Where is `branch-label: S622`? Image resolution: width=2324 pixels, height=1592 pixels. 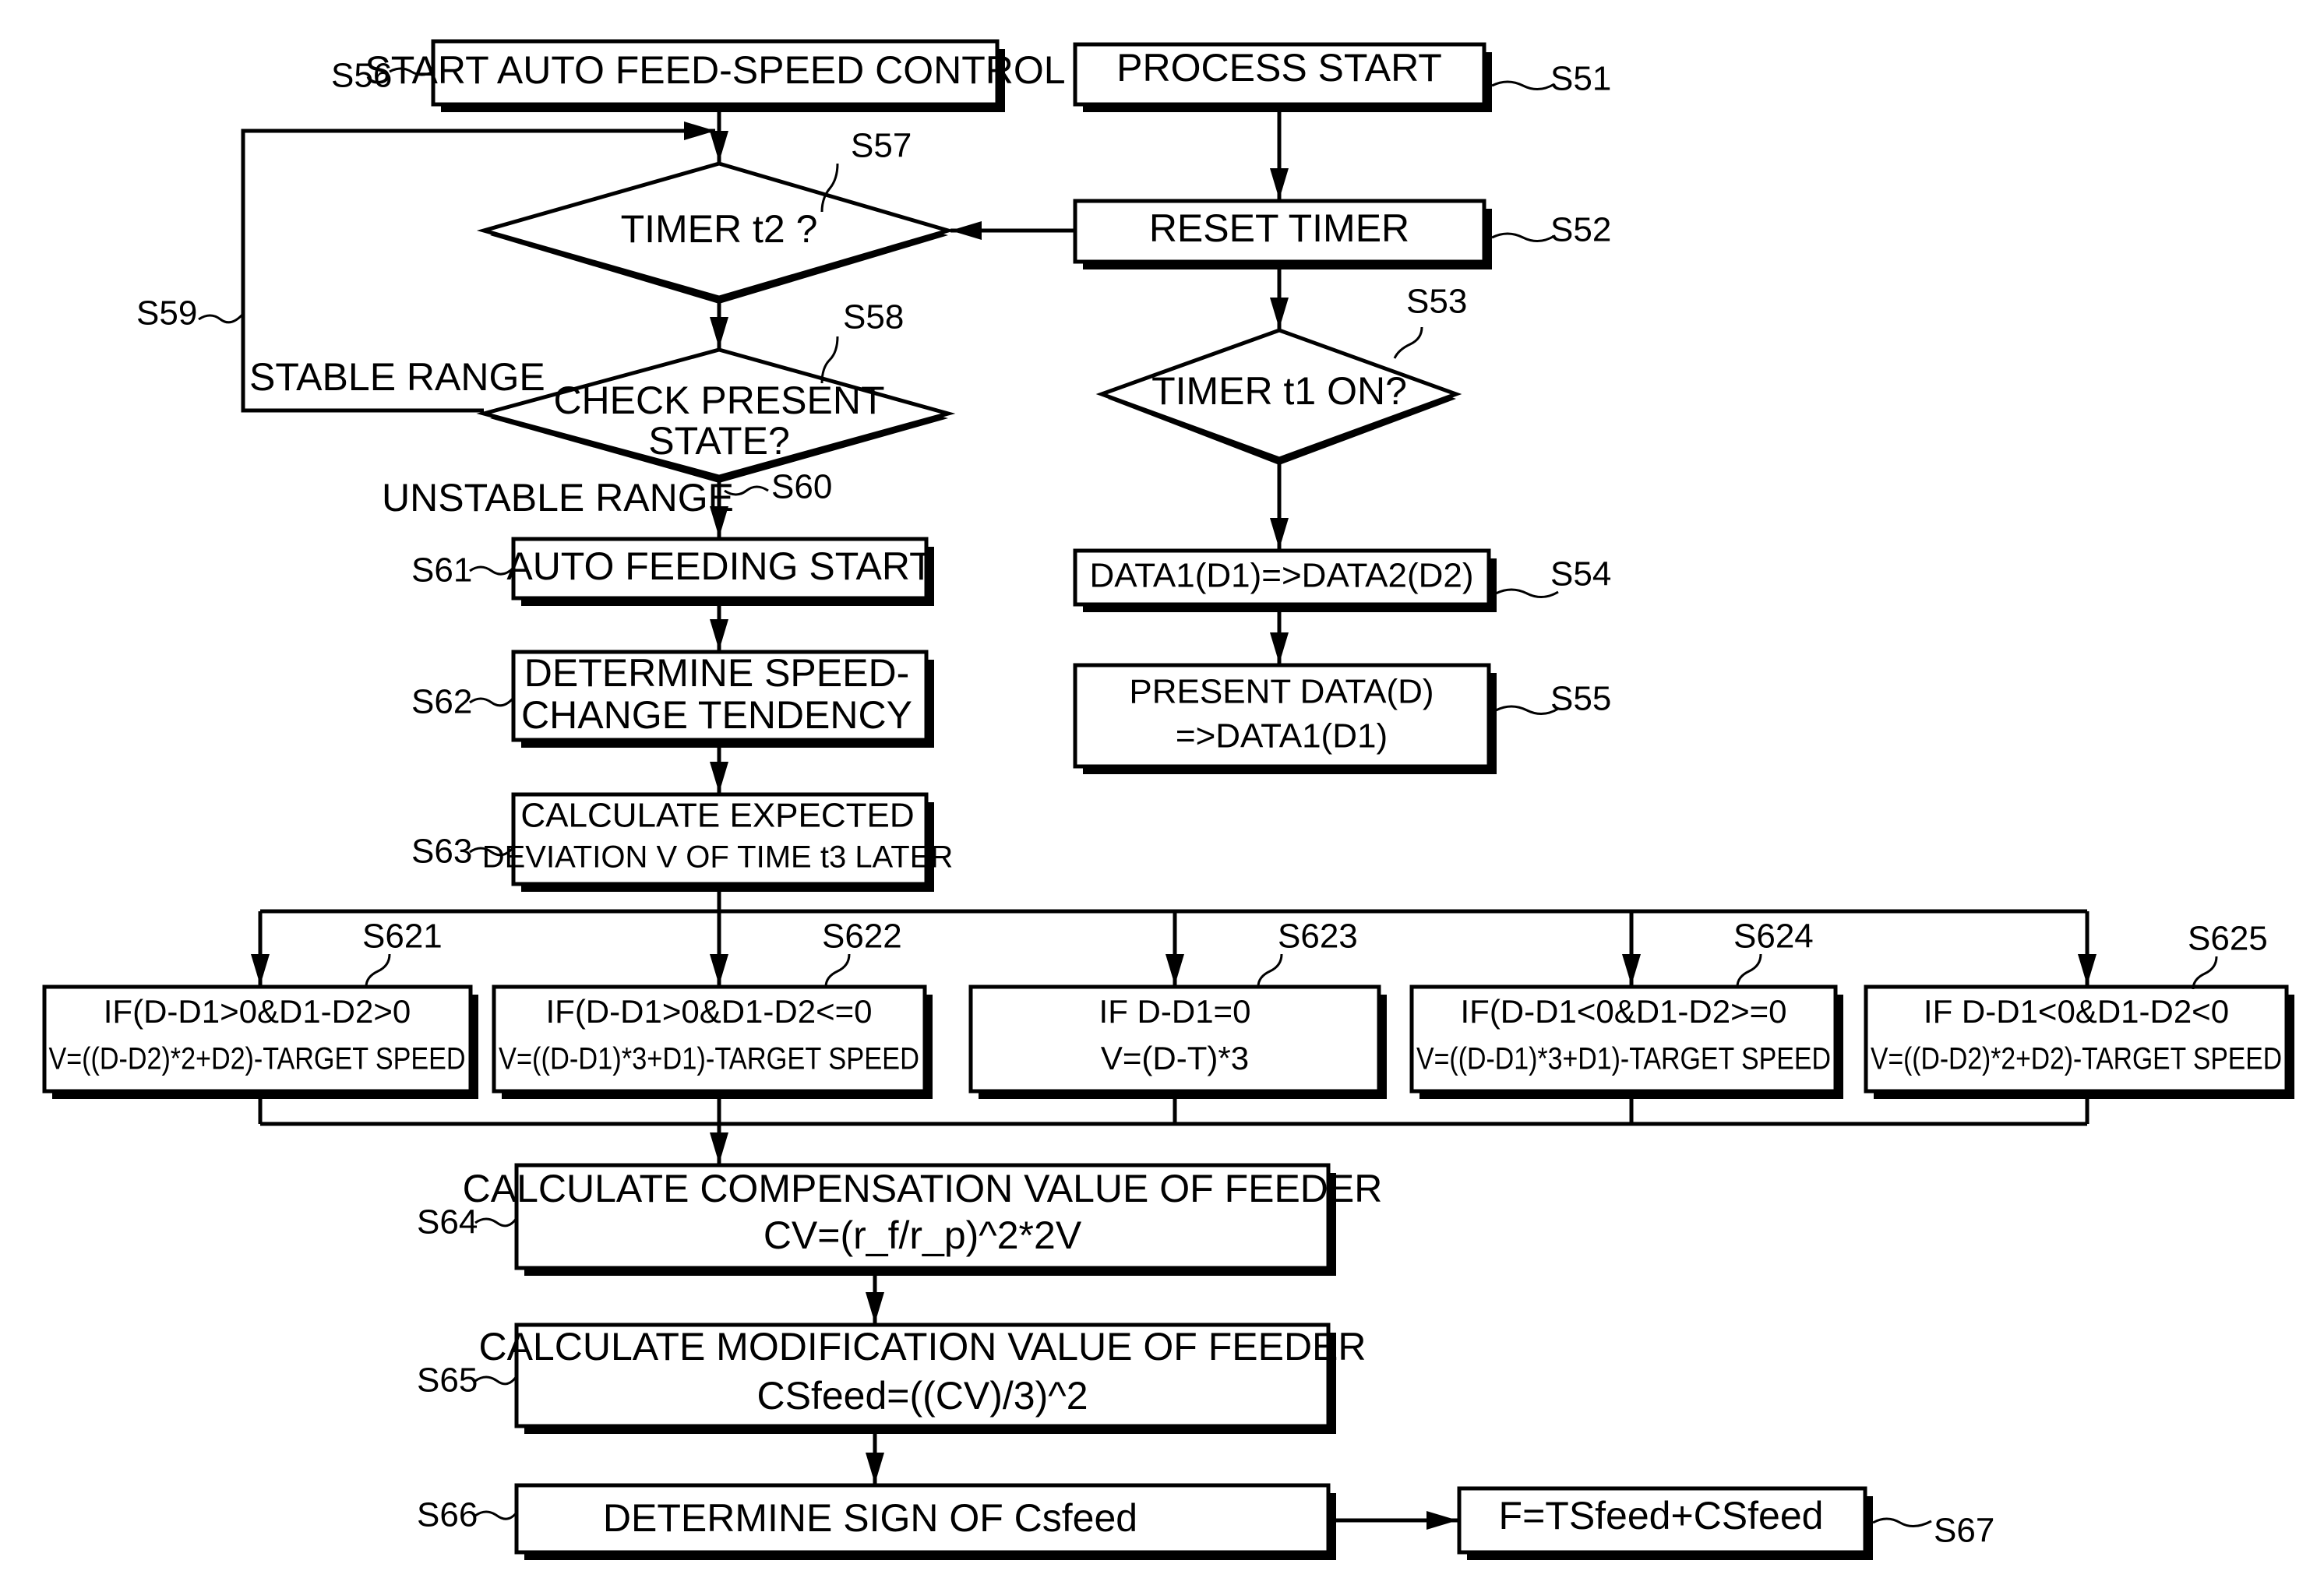
branch-label: S622 is located at coordinates (862, 937).